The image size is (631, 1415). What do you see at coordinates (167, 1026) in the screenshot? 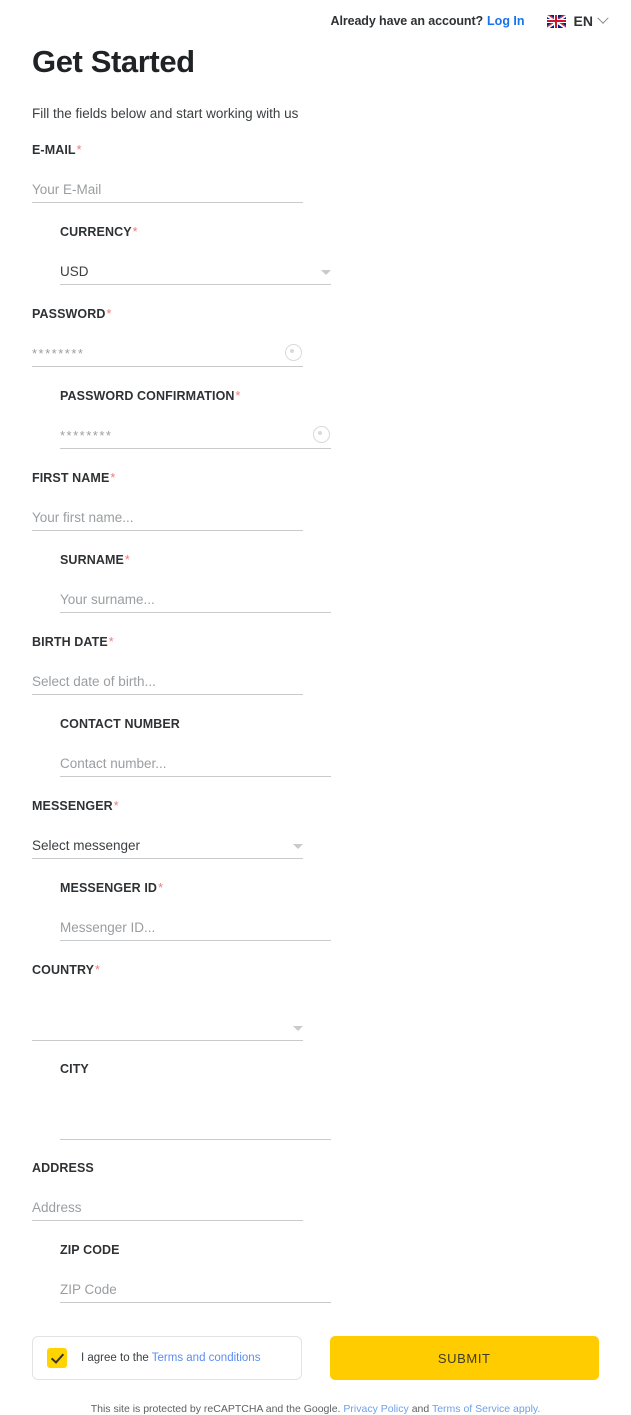
I see `country-select` at bounding box center [167, 1026].